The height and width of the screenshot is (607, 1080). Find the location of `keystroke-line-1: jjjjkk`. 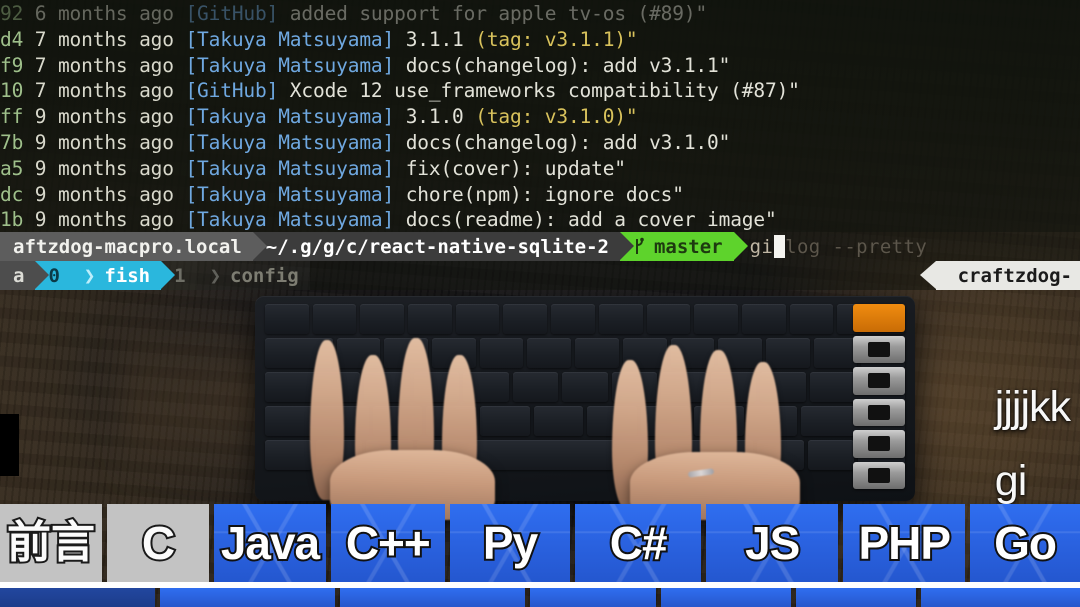

keystroke-line-1: jjjjkk is located at coordinates (1032, 407).